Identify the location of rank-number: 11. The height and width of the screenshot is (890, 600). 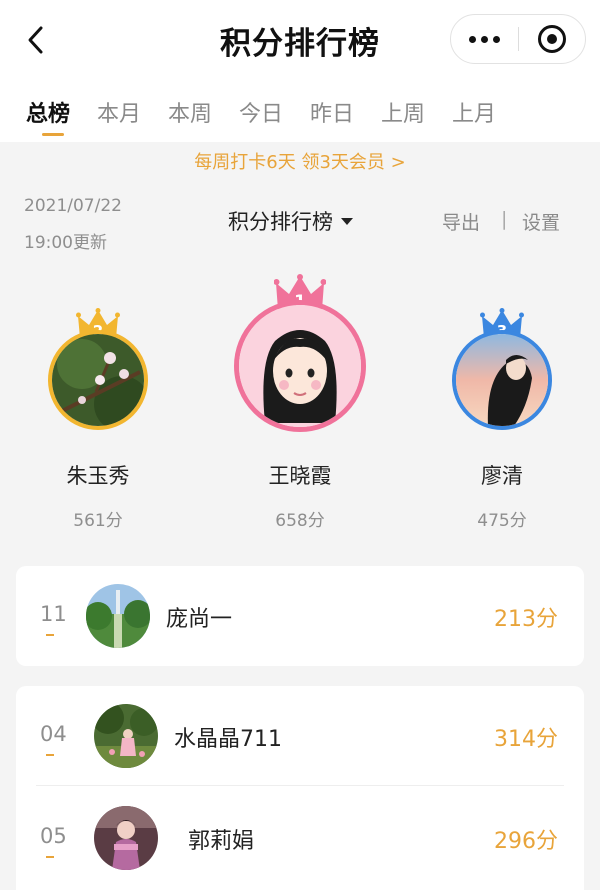
(53, 614).